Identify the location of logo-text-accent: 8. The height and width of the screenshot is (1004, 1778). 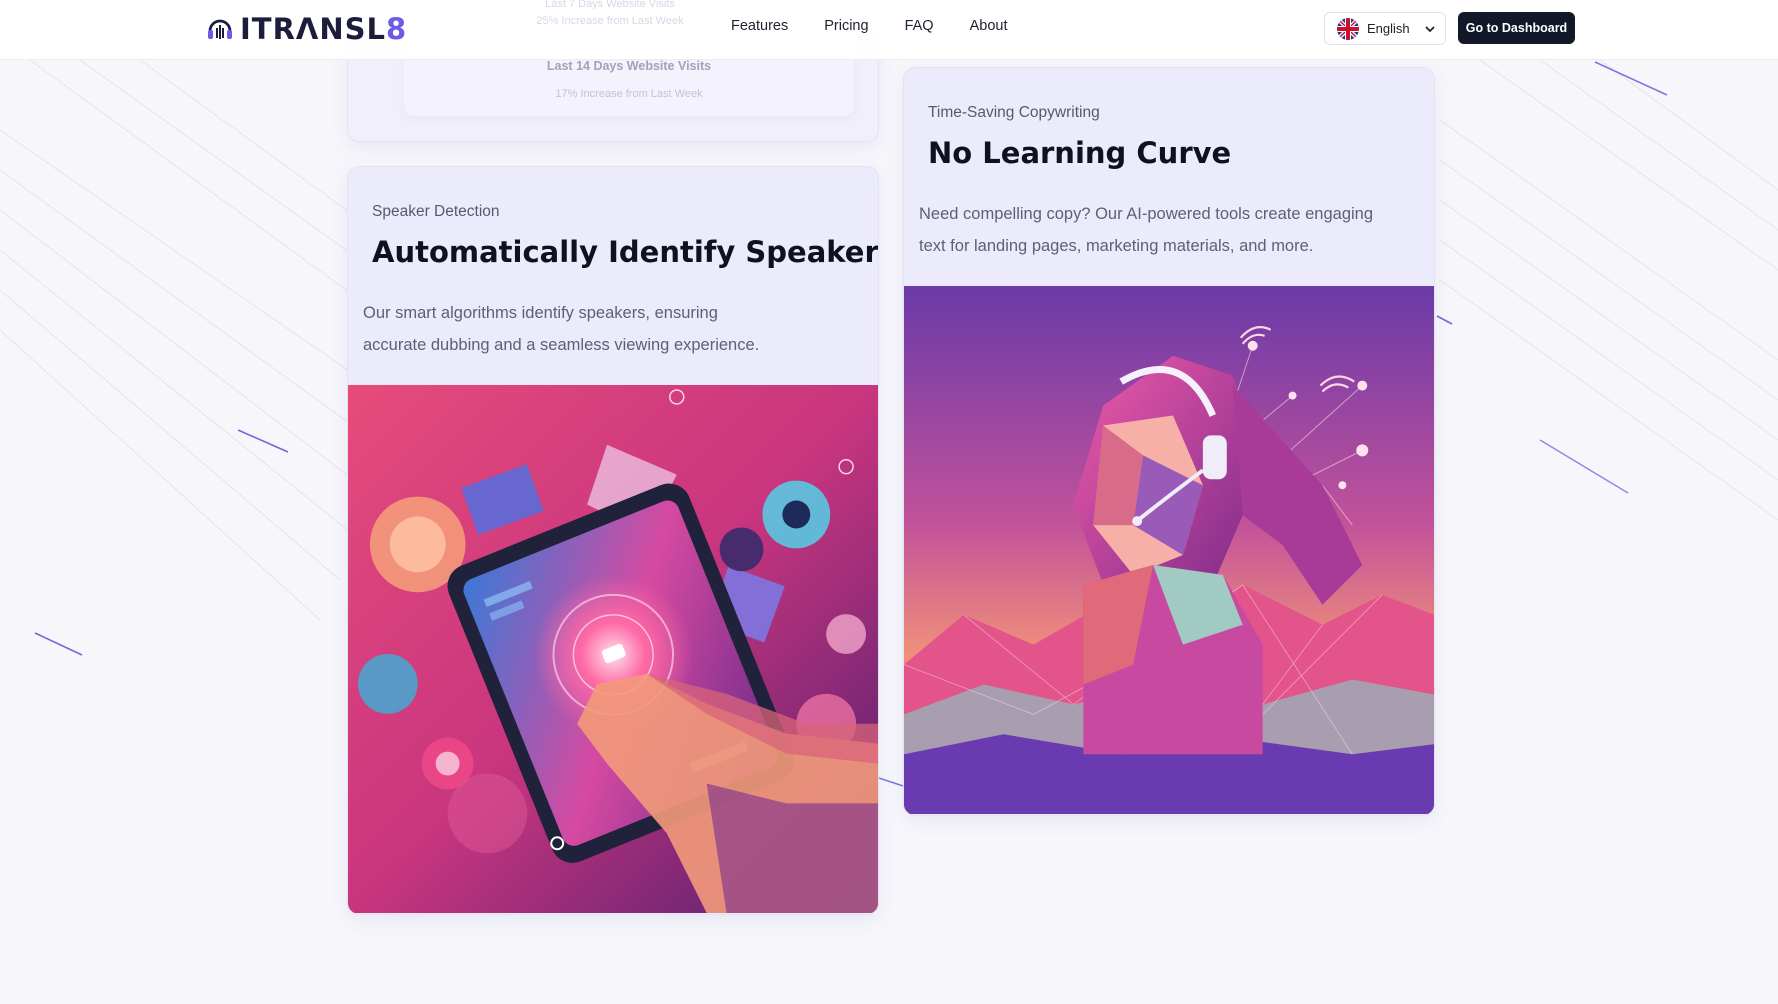
(397, 29).